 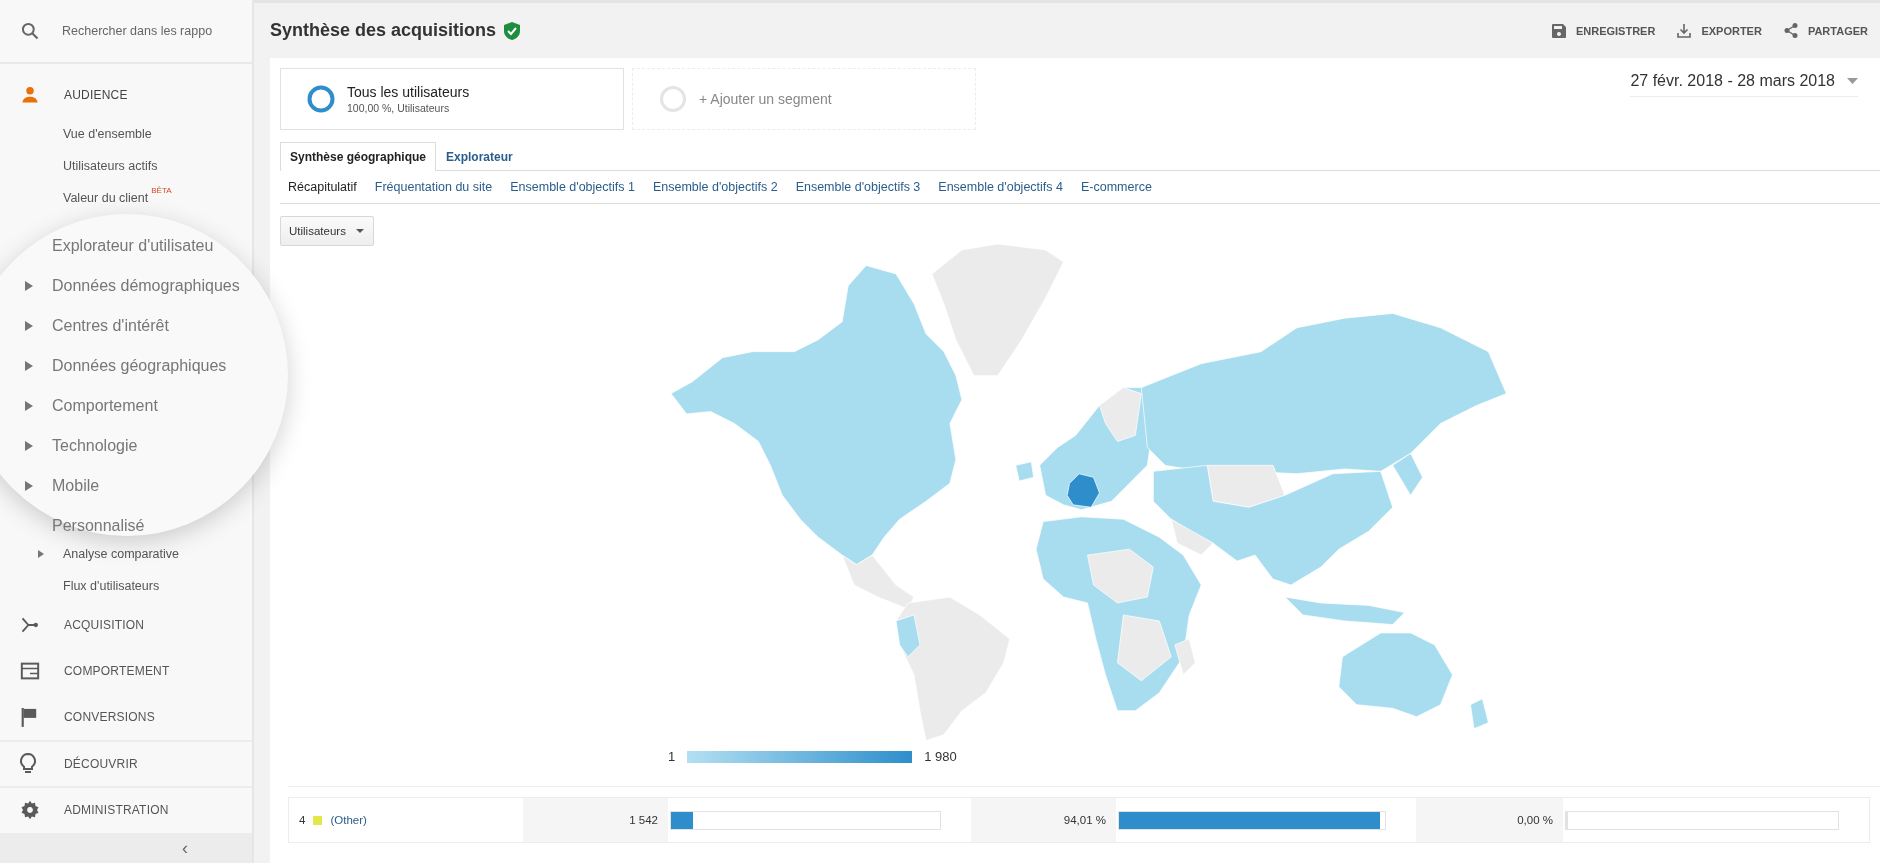 I want to click on nav-section: CONVERSIONS, so click(x=126, y=717).